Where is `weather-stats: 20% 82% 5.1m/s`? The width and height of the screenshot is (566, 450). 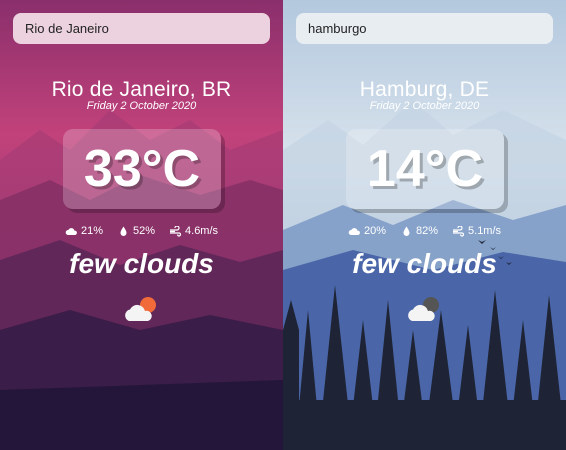 weather-stats: 20% 82% 5.1m/s is located at coordinates (424, 231).